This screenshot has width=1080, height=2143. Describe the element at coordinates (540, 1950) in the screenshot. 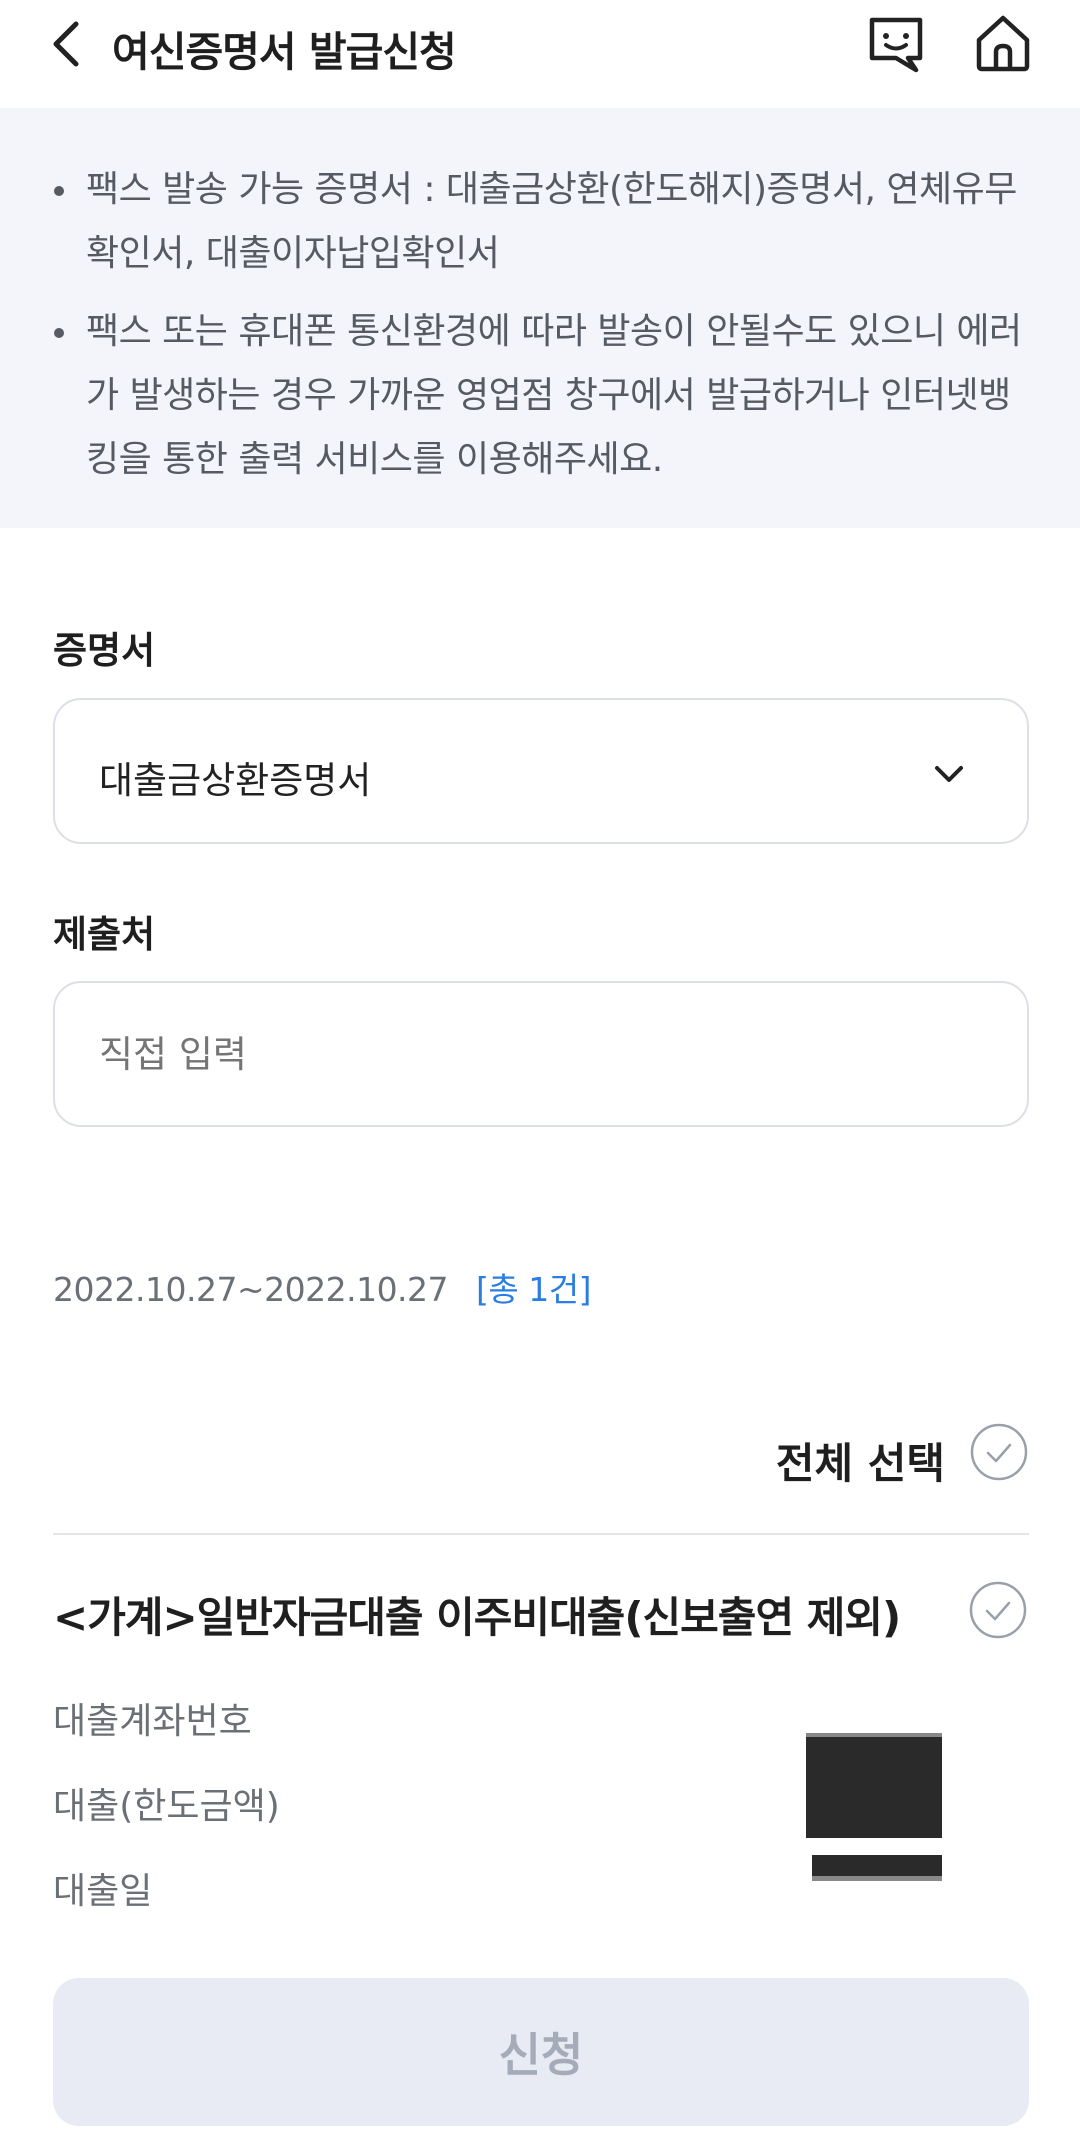

I see `scroll-fade` at that location.